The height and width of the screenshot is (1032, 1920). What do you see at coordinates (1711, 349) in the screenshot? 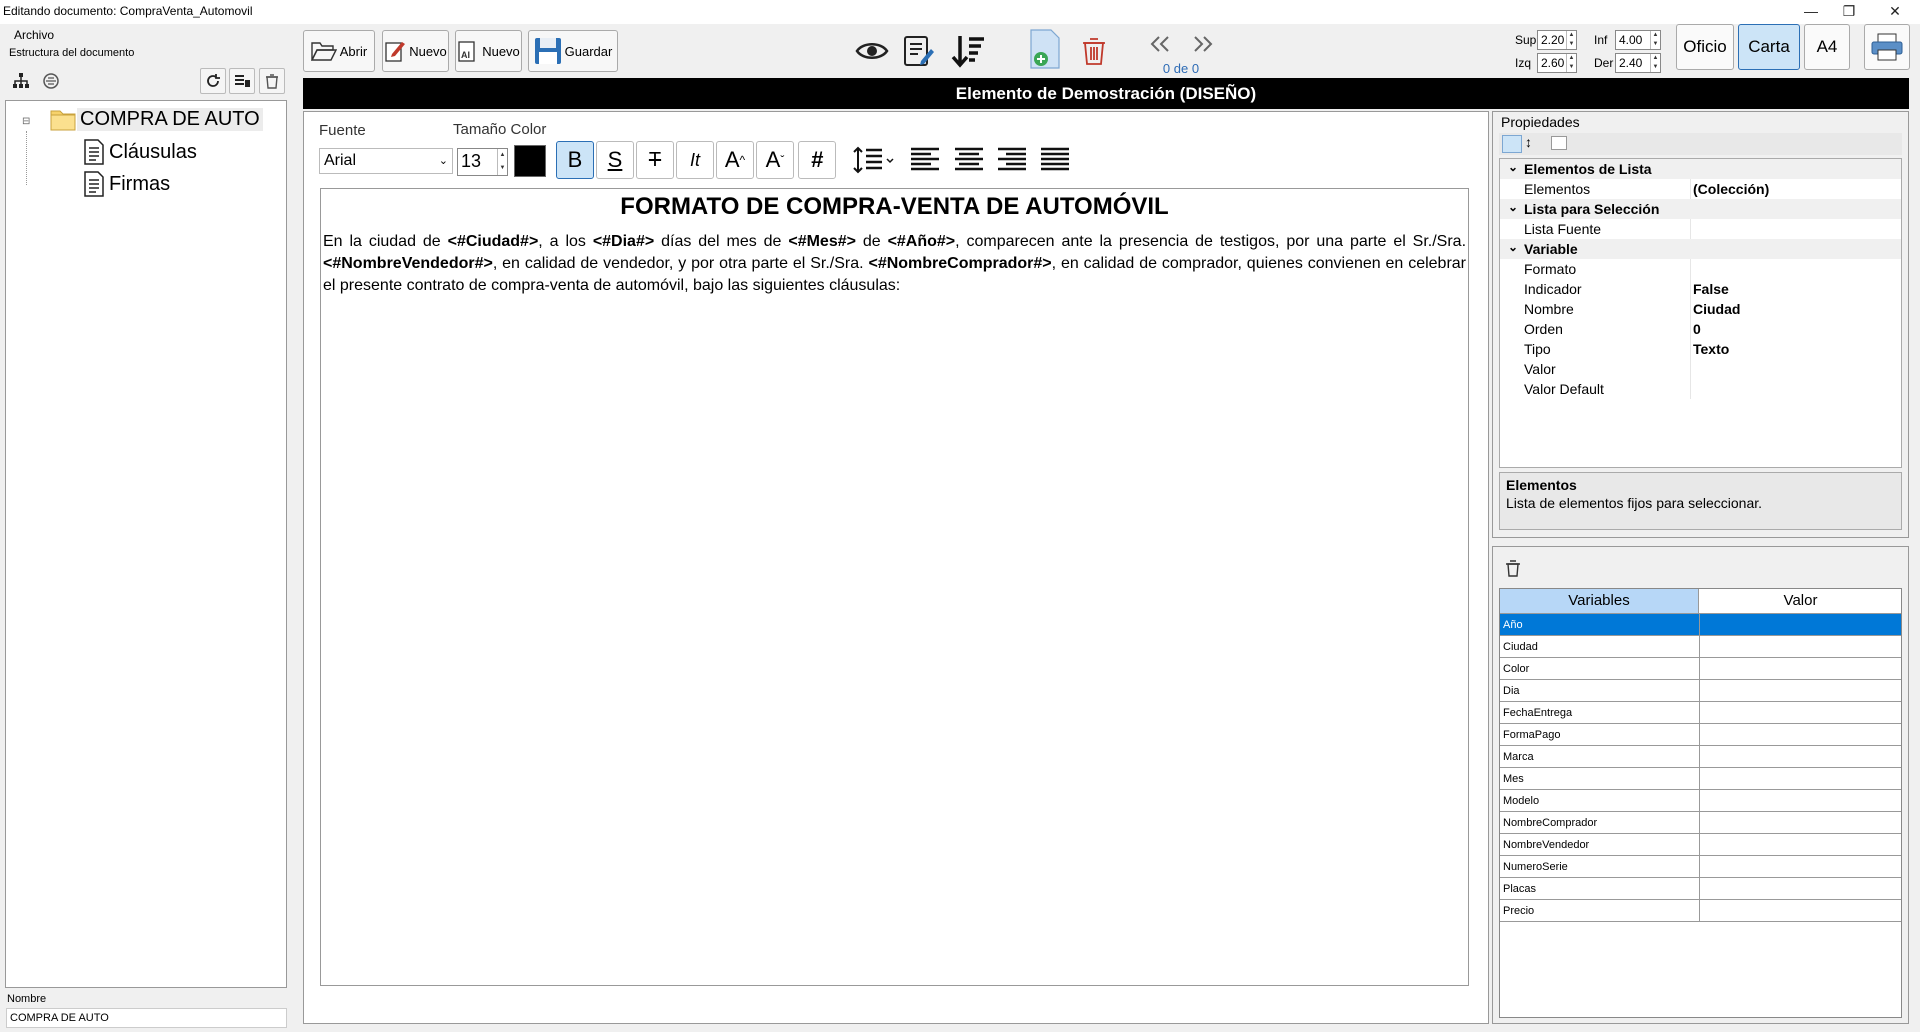
I see `property-value: Texto` at bounding box center [1711, 349].